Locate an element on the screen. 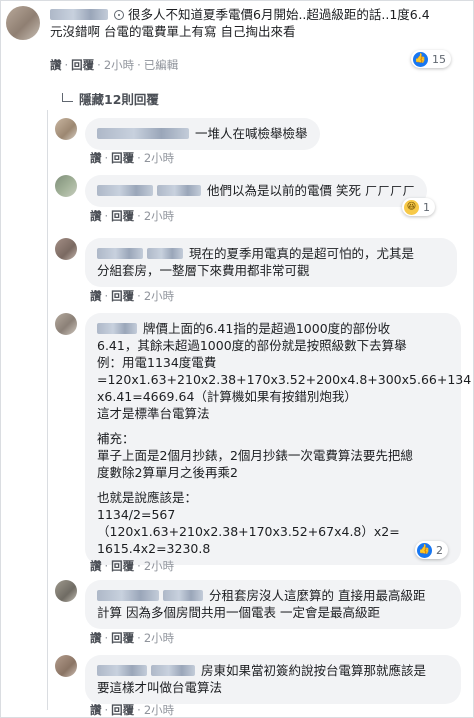  comment-bubble: 他們以為是以前的電價 笑死 ㄏㄏㄏㄏ is located at coordinates (256, 191).